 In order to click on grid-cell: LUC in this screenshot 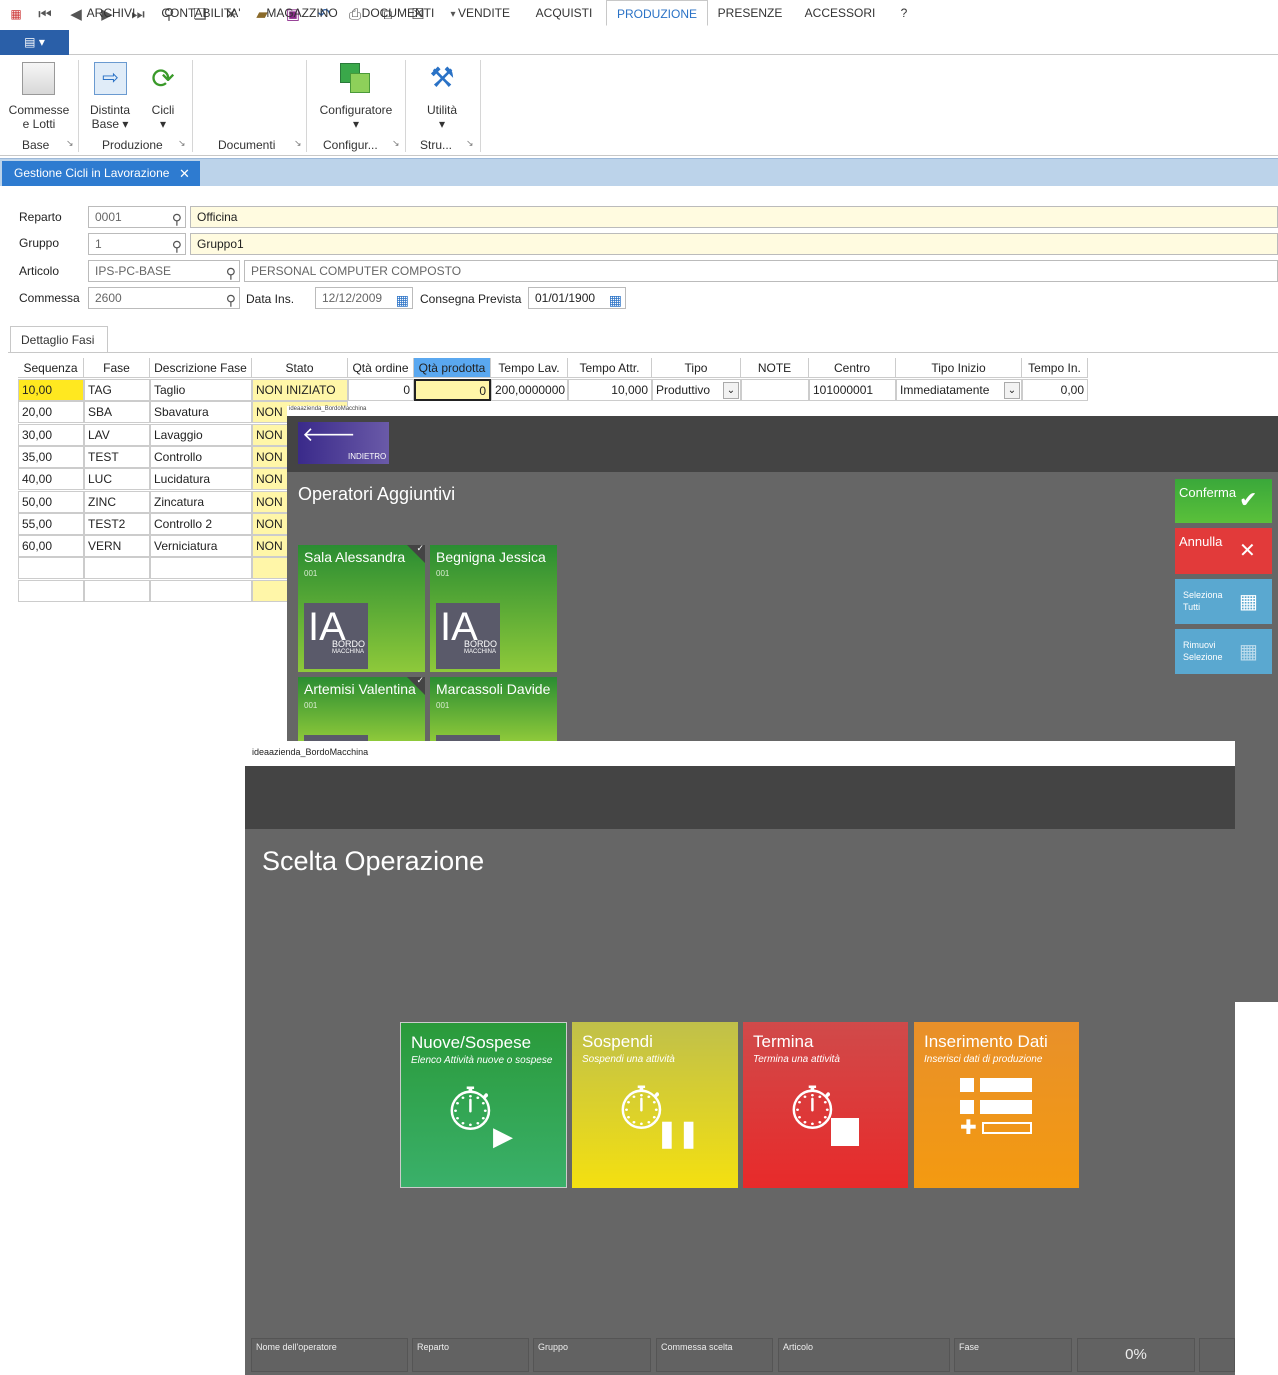, I will do `click(117, 479)`.